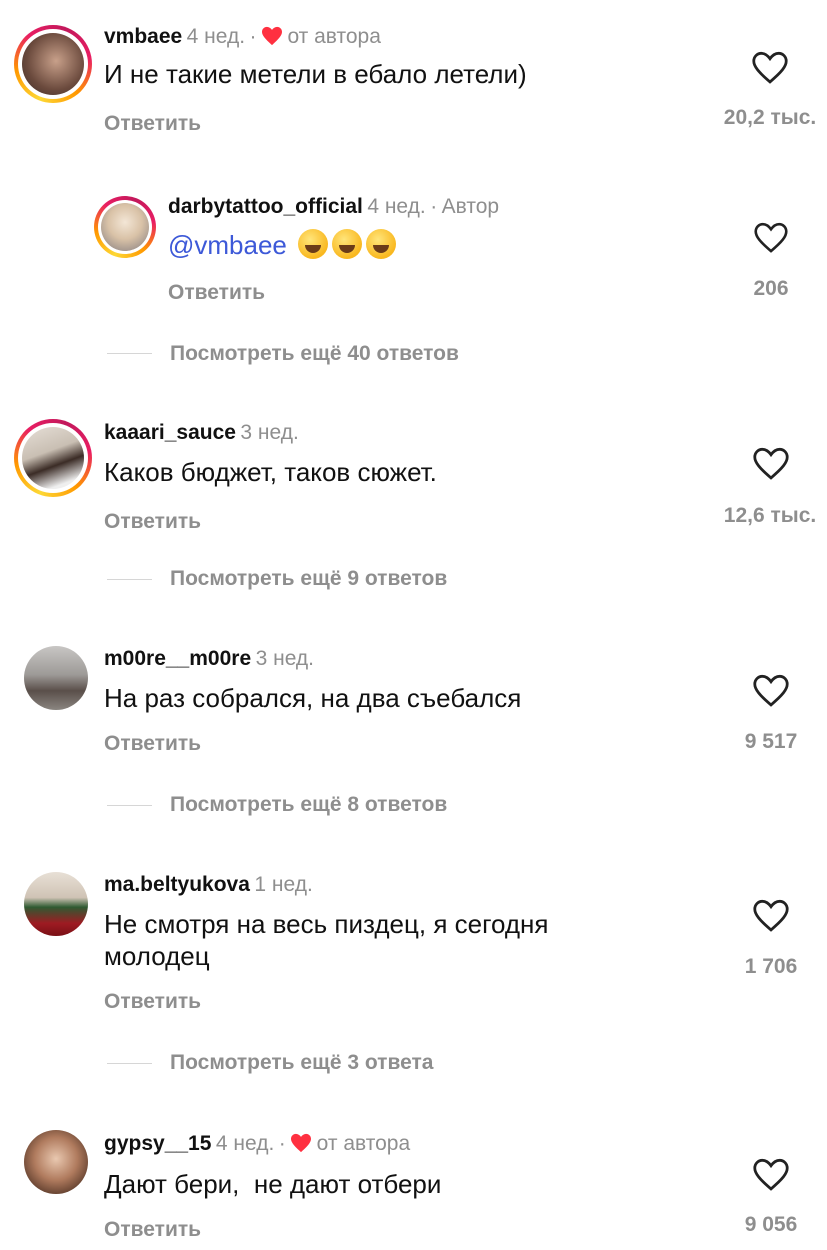  Describe the element at coordinates (157, 1143) in the screenshot. I see `comment-username: gypsy__15` at that location.